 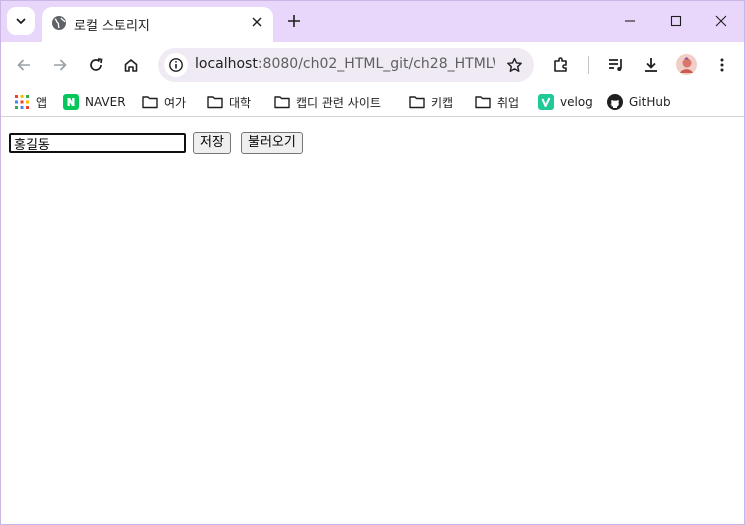 I want to click on media-controls-button, so click(x=616, y=65).